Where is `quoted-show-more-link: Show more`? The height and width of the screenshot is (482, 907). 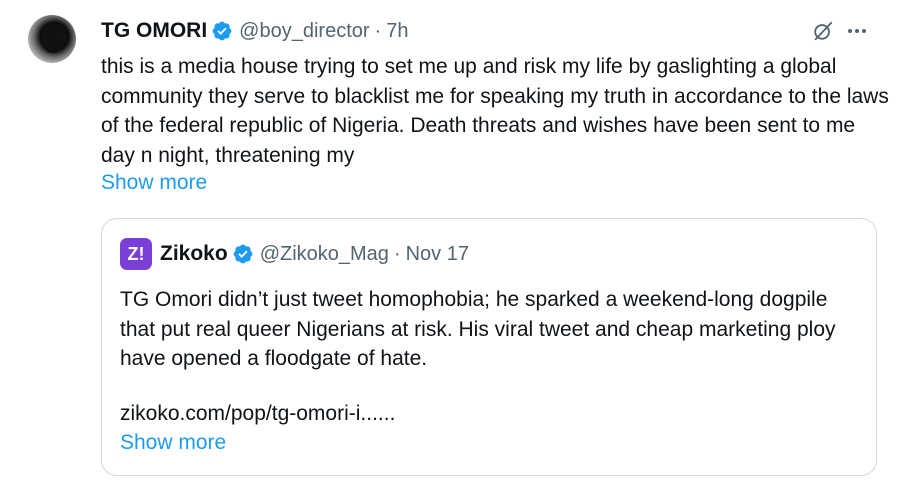
quoted-show-more-link: Show more is located at coordinates (173, 443).